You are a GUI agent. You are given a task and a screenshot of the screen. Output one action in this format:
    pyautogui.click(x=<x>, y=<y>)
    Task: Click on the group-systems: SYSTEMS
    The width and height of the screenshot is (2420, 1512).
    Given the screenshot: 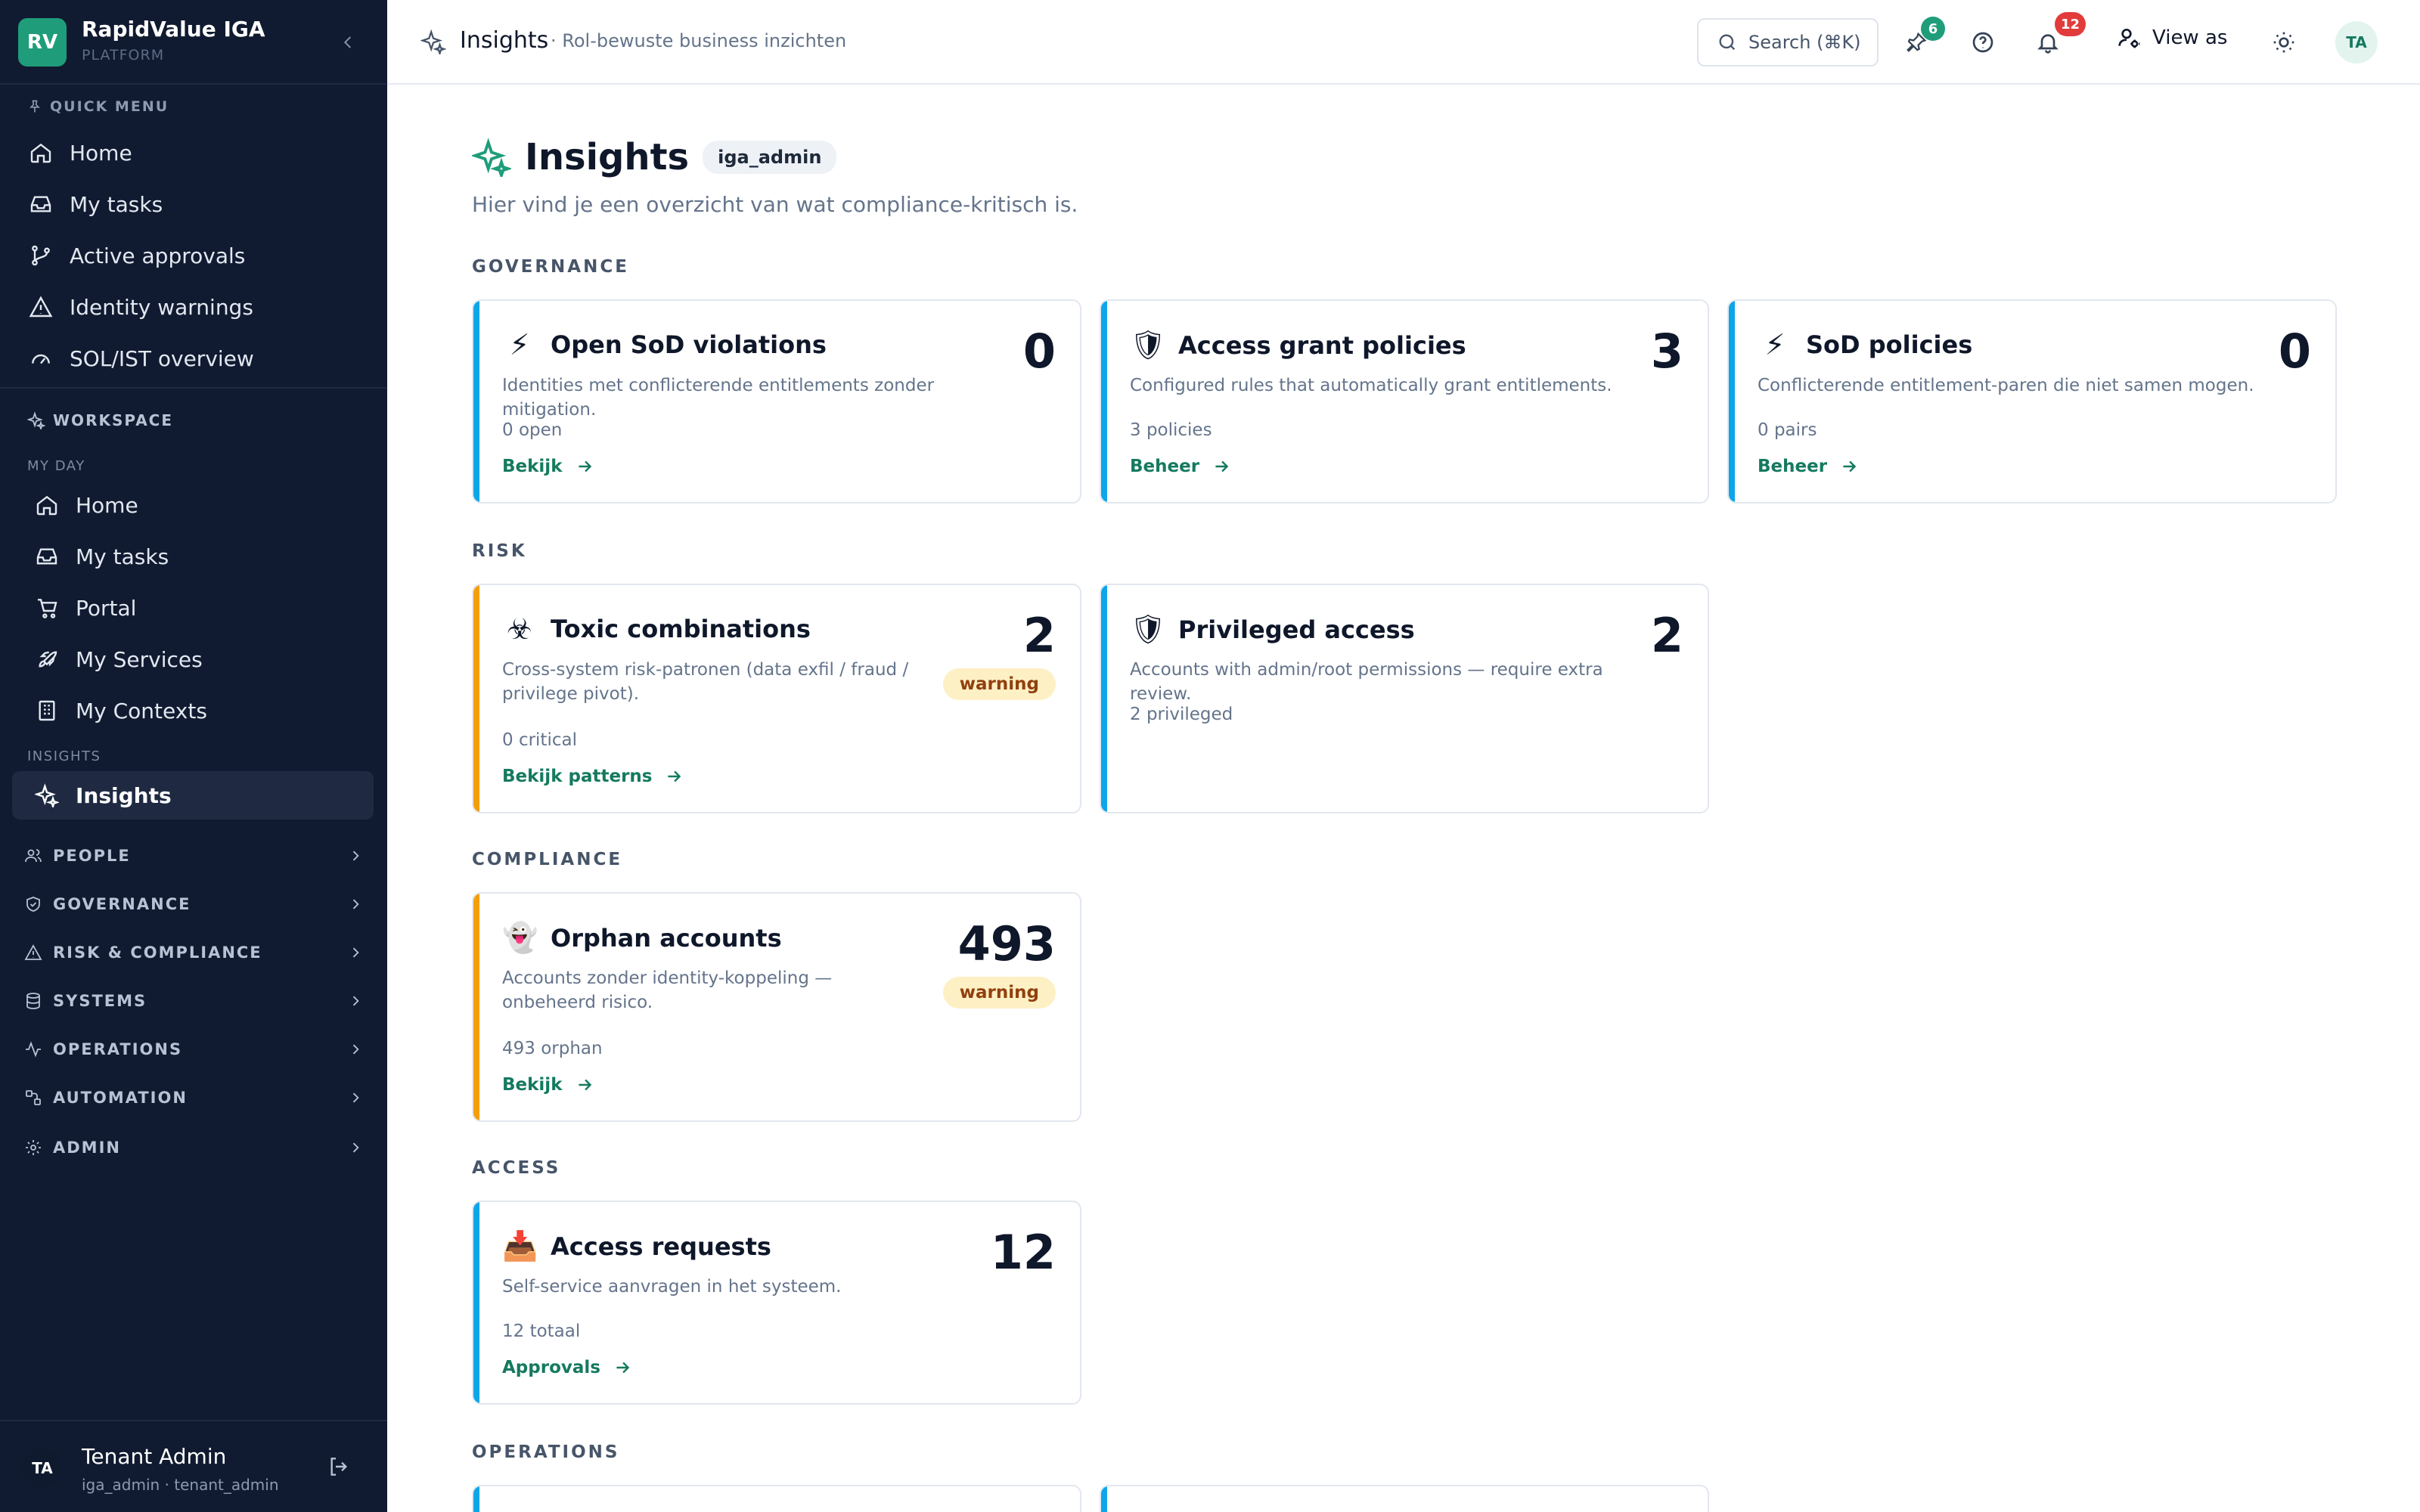 What is the action you would take?
    pyautogui.click(x=193, y=1001)
    